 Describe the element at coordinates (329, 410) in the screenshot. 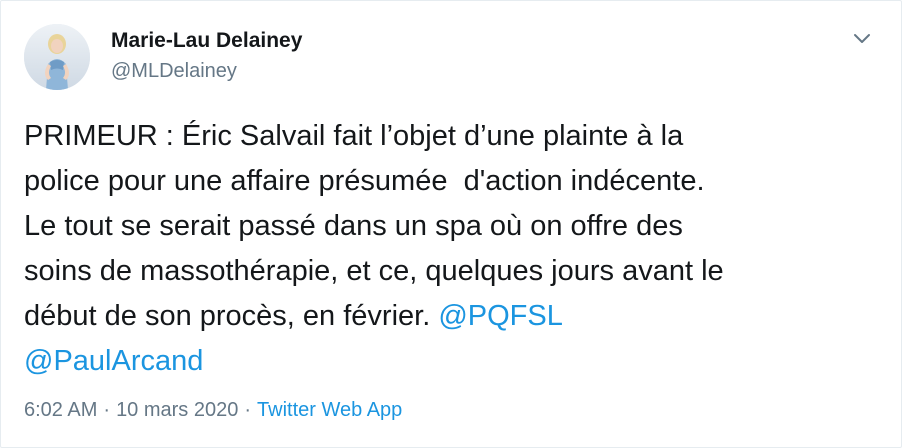

I see `tweet-source-link: Twitter Web App` at that location.